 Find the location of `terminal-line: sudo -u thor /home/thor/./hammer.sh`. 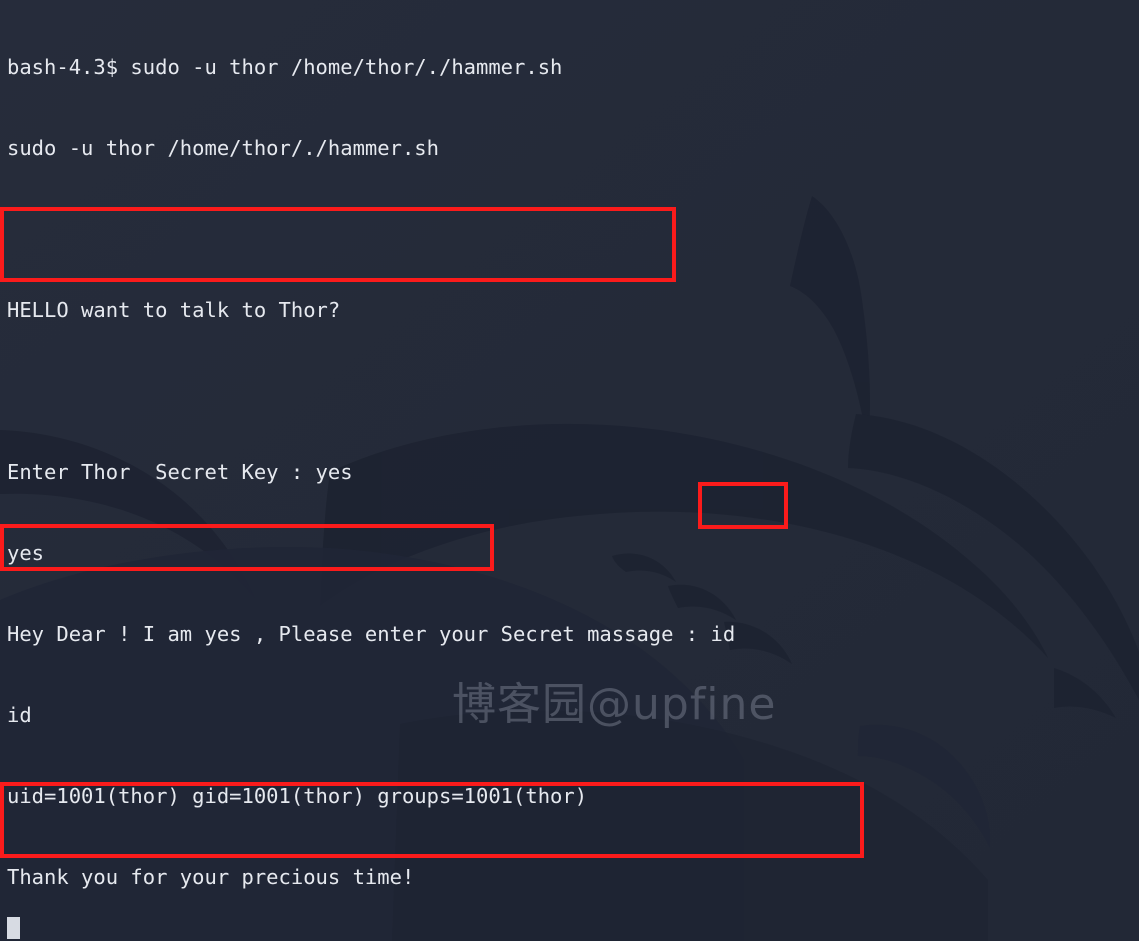

terminal-line: sudo -u thor /home/thor/./hammer.sh is located at coordinates (223, 148).